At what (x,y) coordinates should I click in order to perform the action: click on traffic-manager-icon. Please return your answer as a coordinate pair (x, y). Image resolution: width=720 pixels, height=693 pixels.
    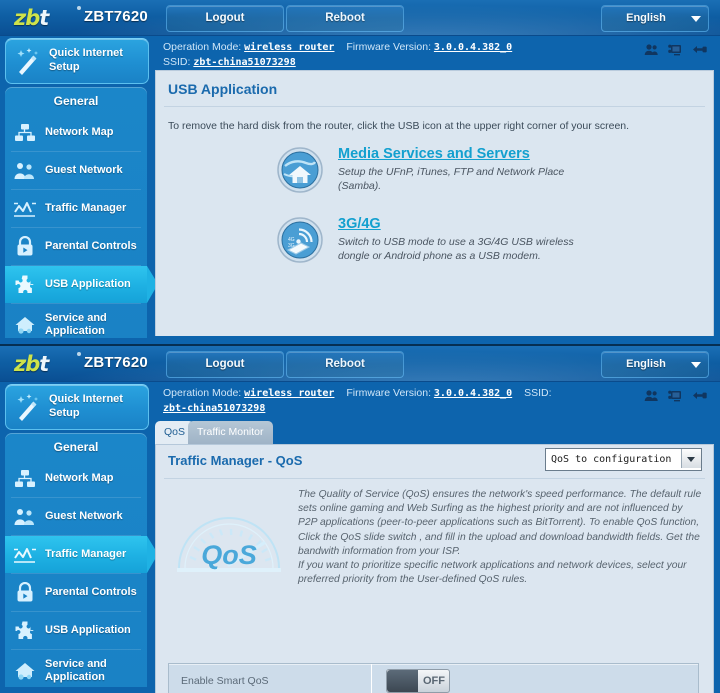
    Looking at the image, I should click on (25, 209).